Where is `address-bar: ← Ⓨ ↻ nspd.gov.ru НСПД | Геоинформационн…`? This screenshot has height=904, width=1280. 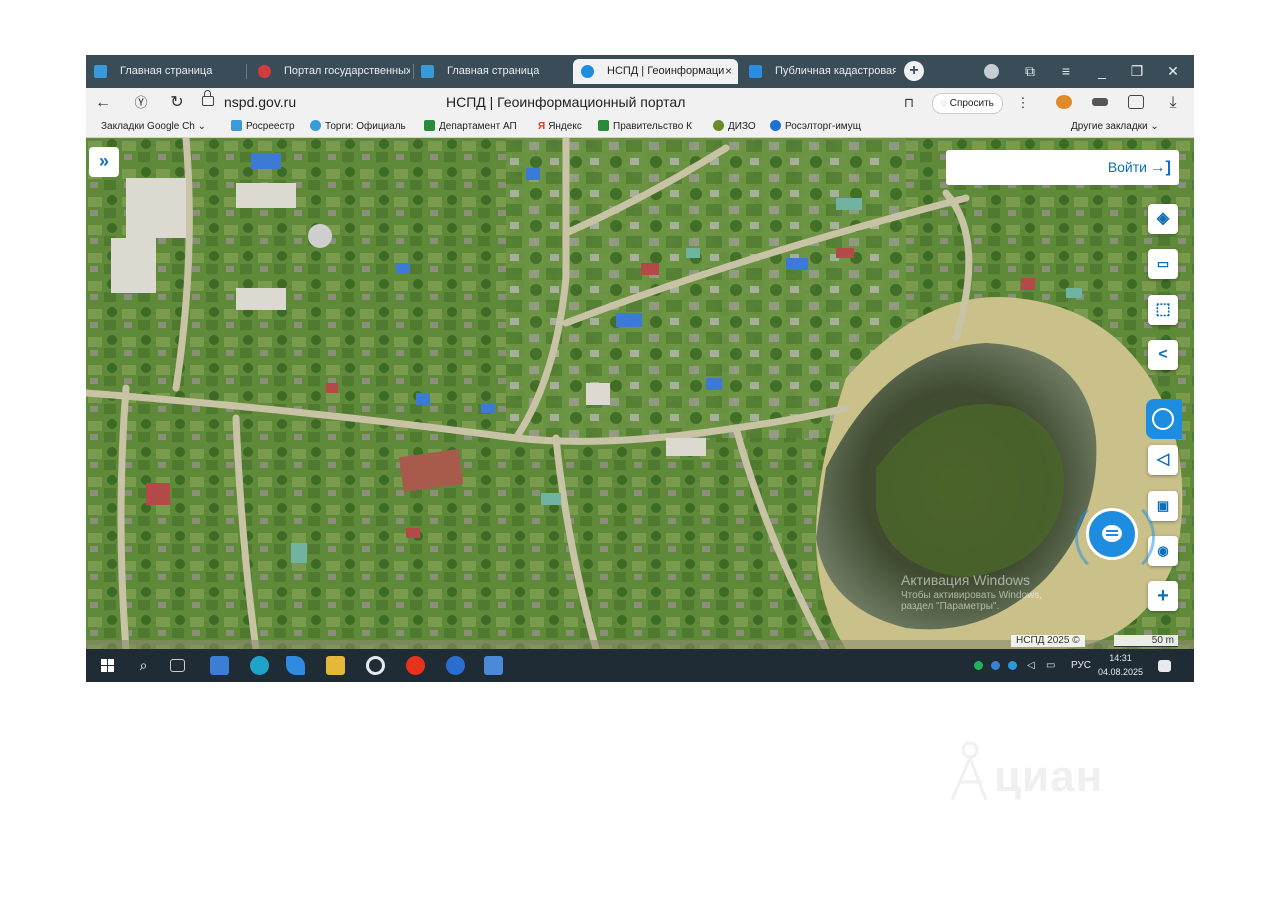 address-bar: ← Ⓨ ↻ nspd.gov.ru НСПД | Геоинформационн… is located at coordinates (640, 102).